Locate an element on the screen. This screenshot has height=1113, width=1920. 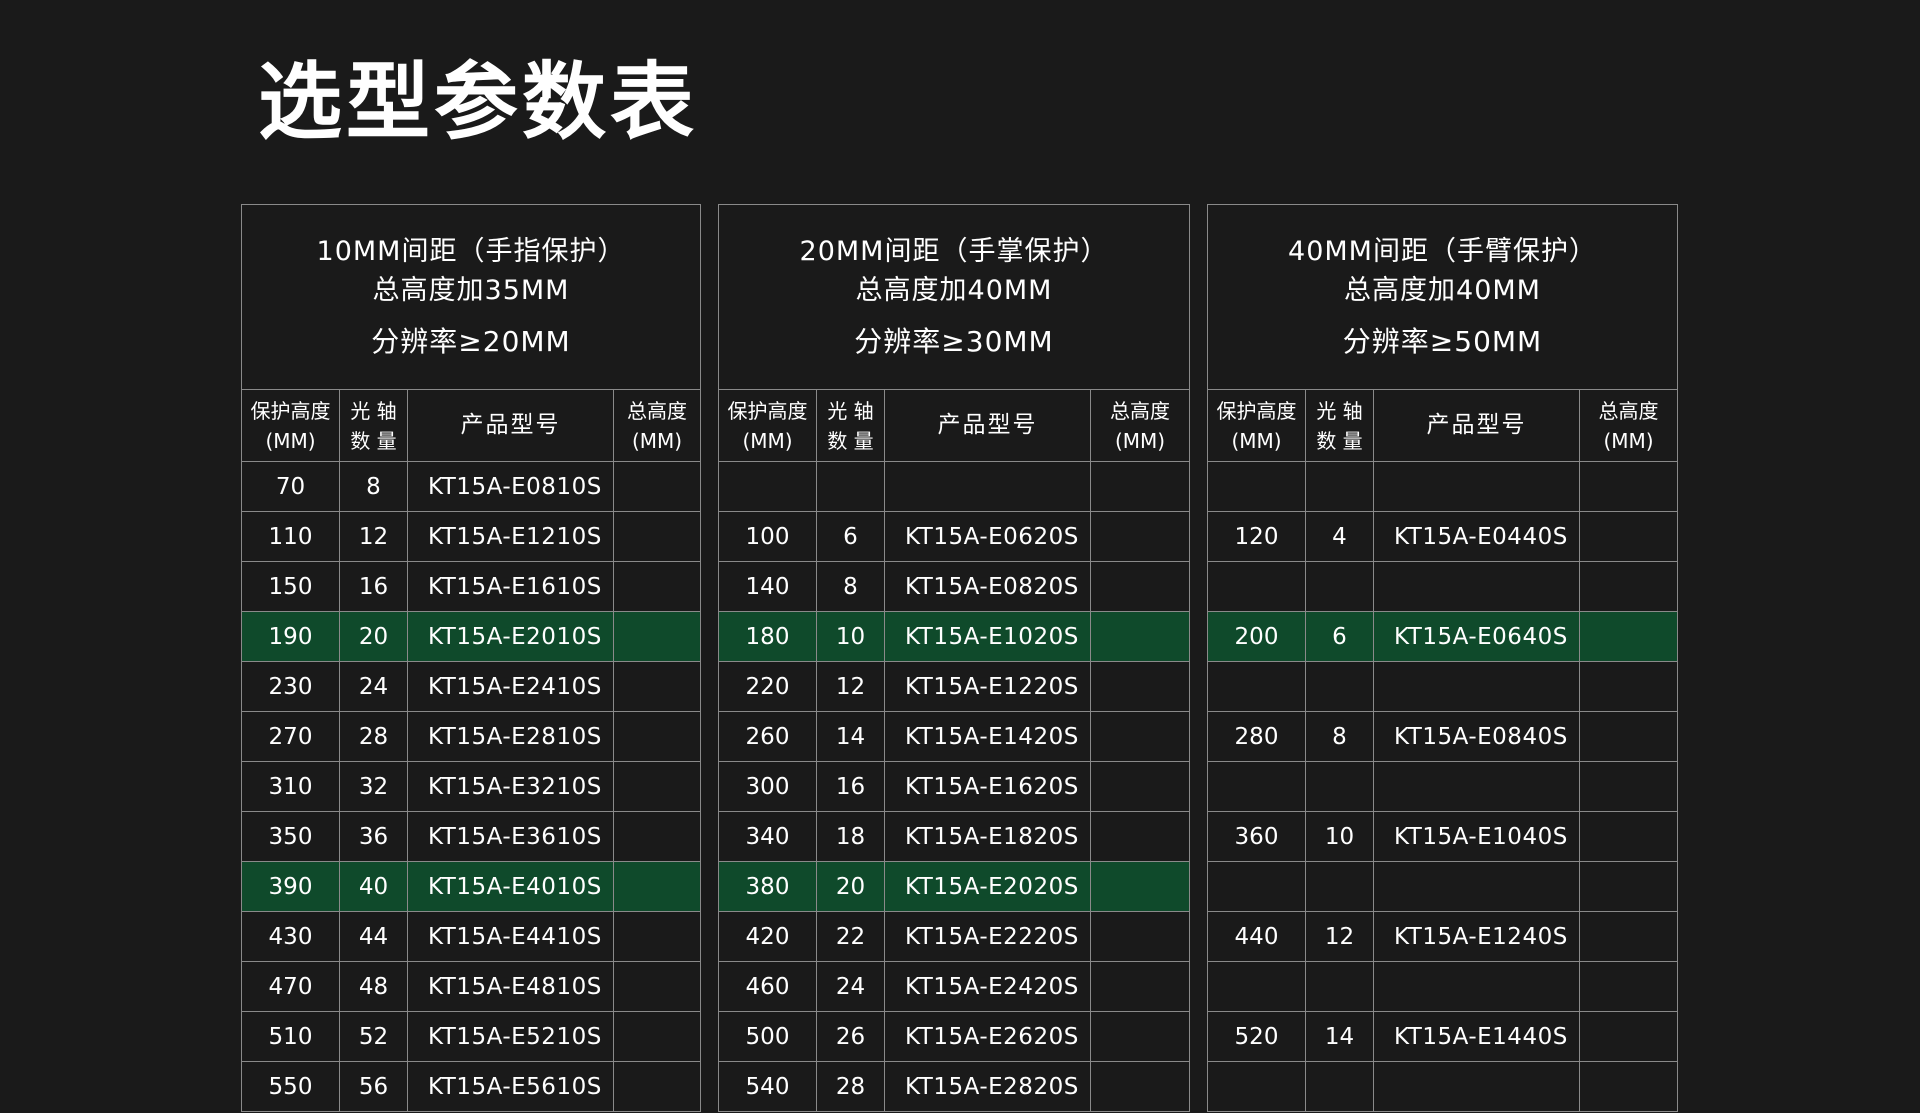
table-row: 310 32 KT15A-E3210S is located at coordinates (471, 786).